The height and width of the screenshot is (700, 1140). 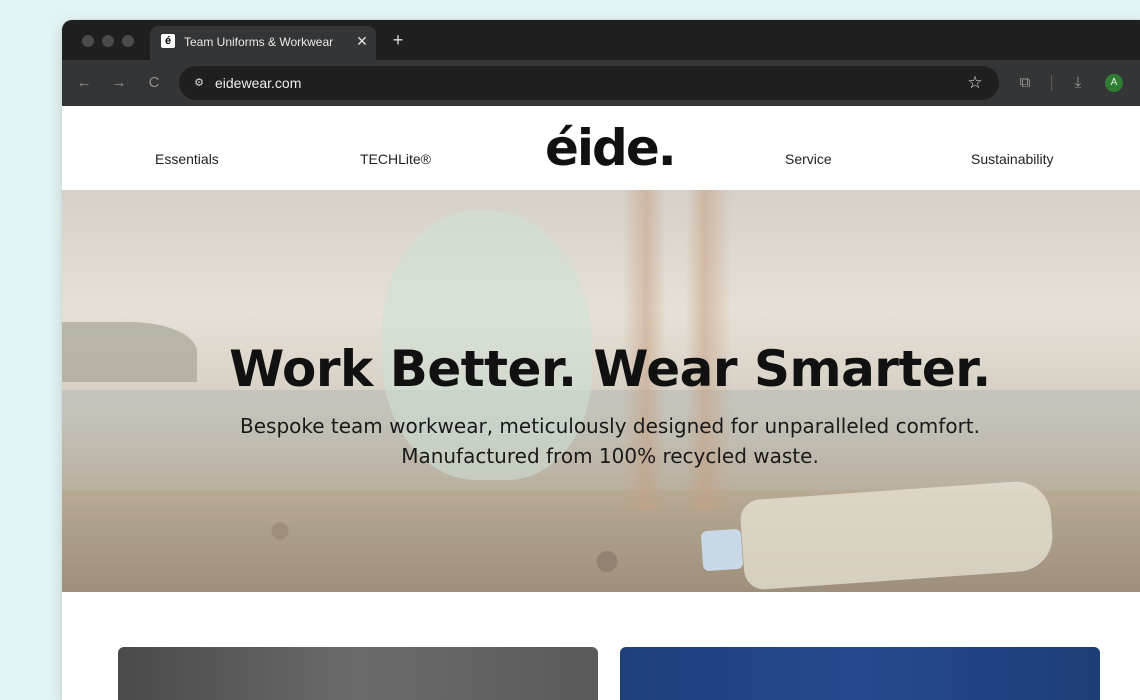 What do you see at coordinates (128, 41) in the screenshot?
I see `window-zoom-control` at bounding box center [128, 41].